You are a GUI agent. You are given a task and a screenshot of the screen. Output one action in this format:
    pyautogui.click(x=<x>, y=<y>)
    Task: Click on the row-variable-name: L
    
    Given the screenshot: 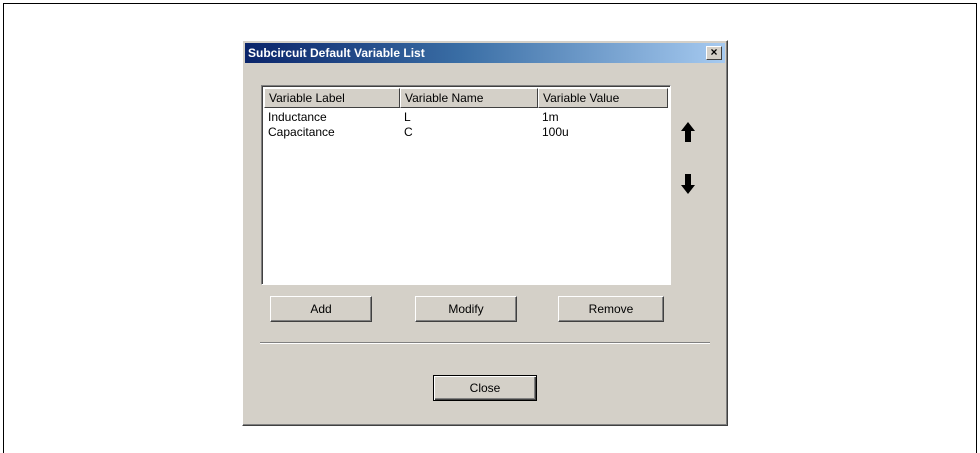 What is the action you would take?
    pyautogui.click(x=407, y=117)
    